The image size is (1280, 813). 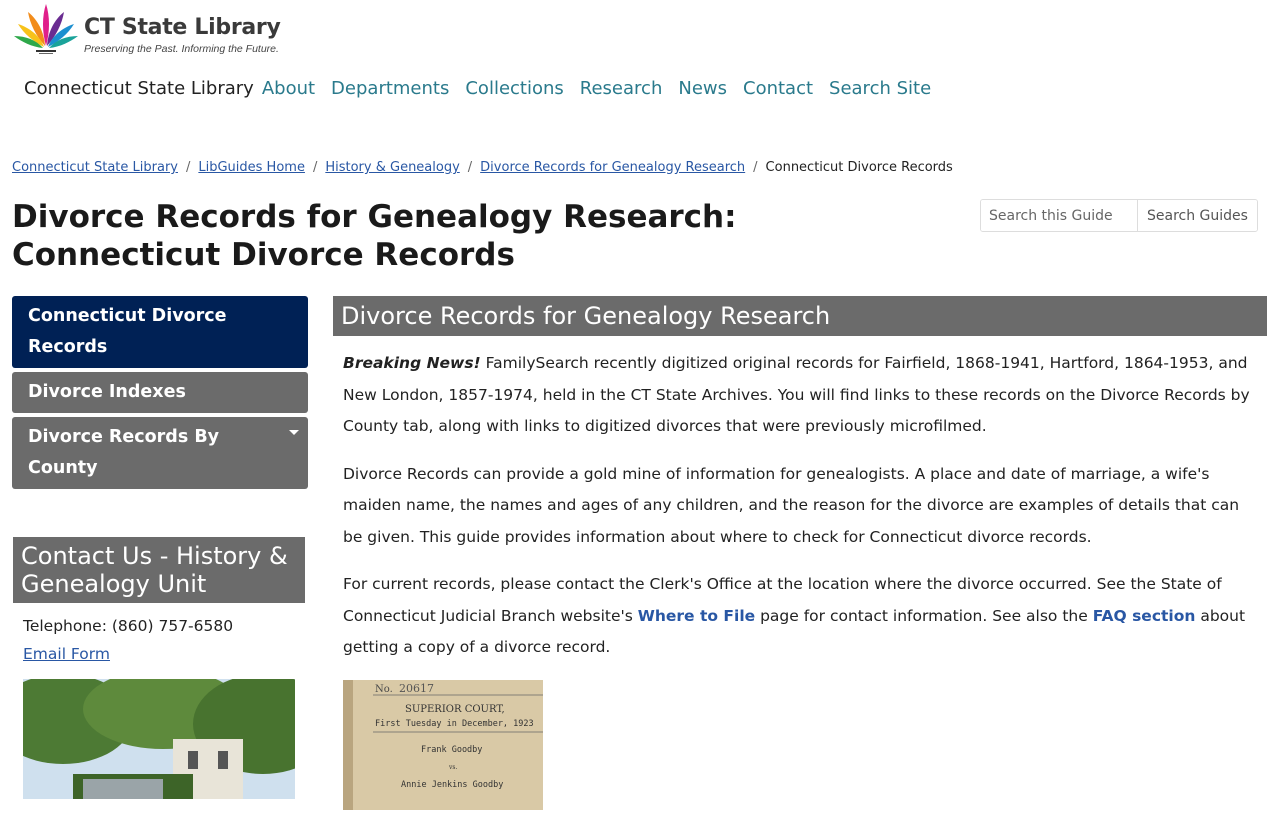 I want to click on caret-down-icon, so click(x=294, y=432).